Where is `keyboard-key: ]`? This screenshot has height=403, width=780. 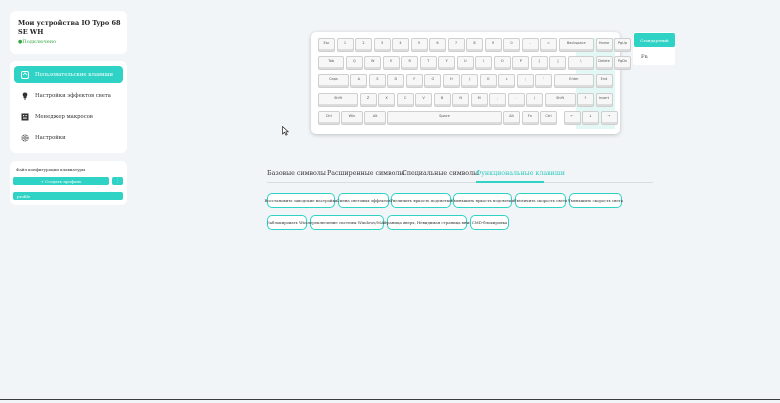
keyboard-key: ] is located at coordinates (558, 63).